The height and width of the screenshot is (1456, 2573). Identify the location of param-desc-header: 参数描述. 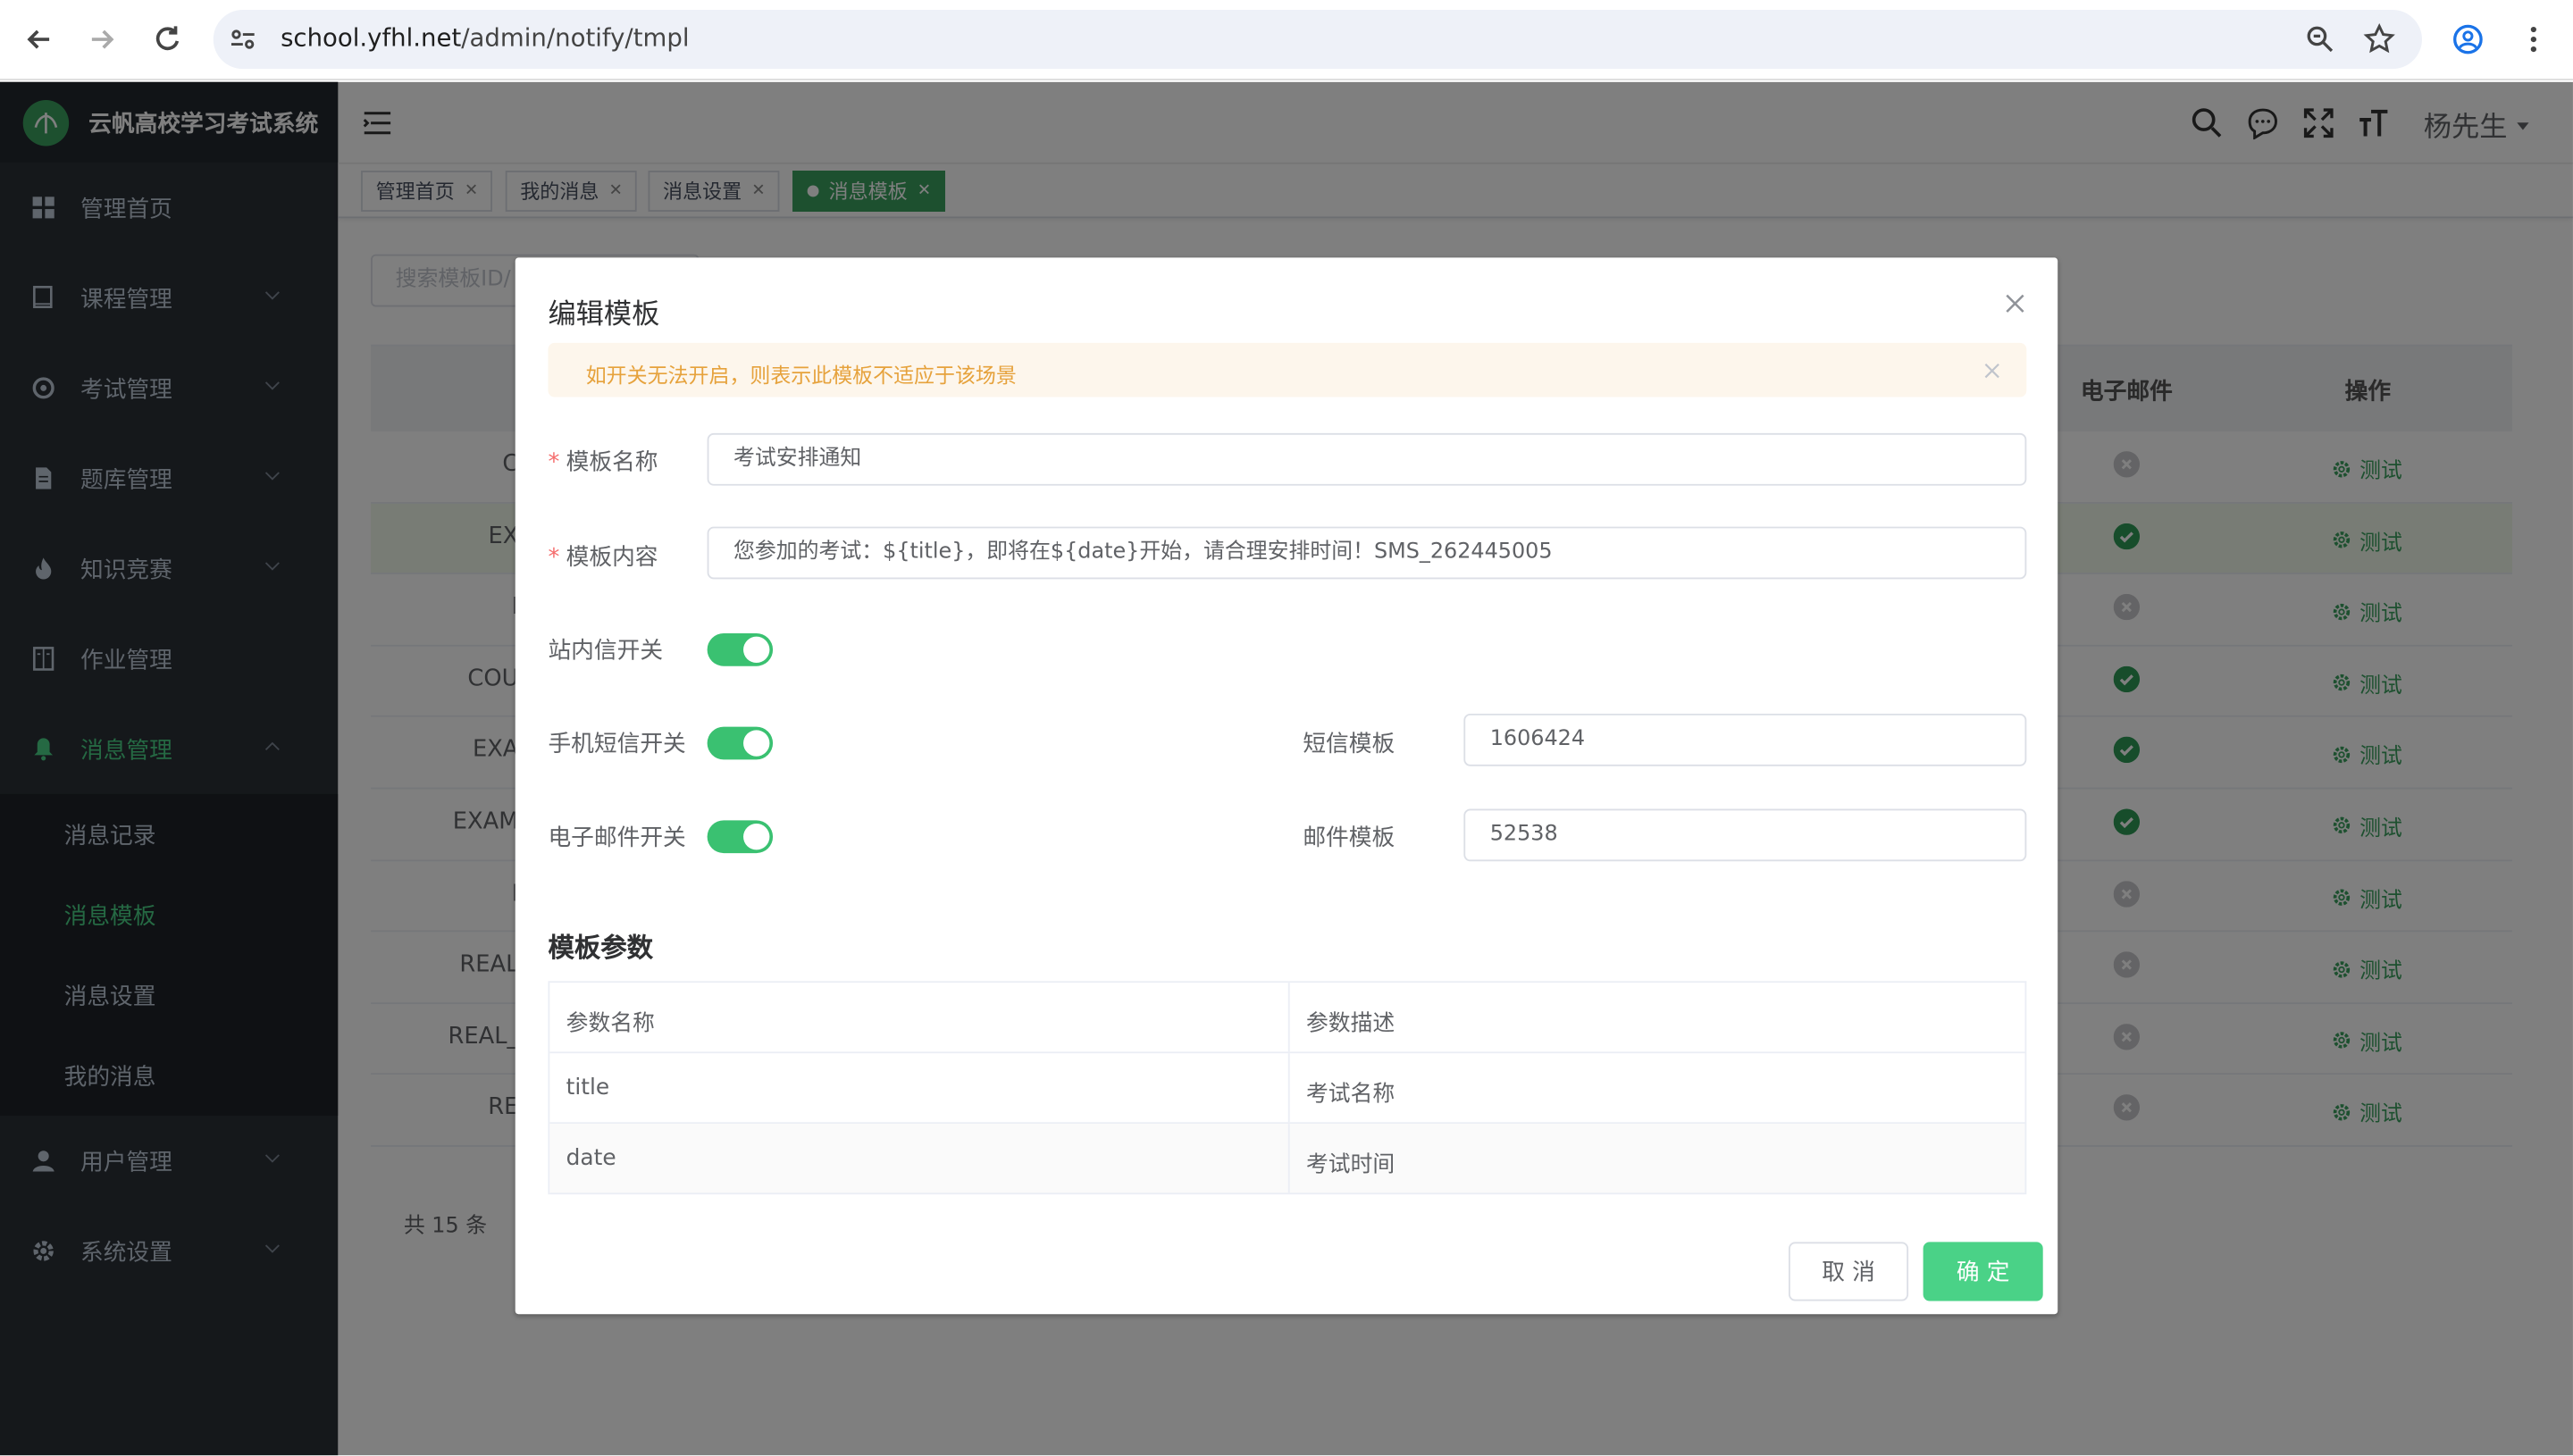
(1350, 1023).